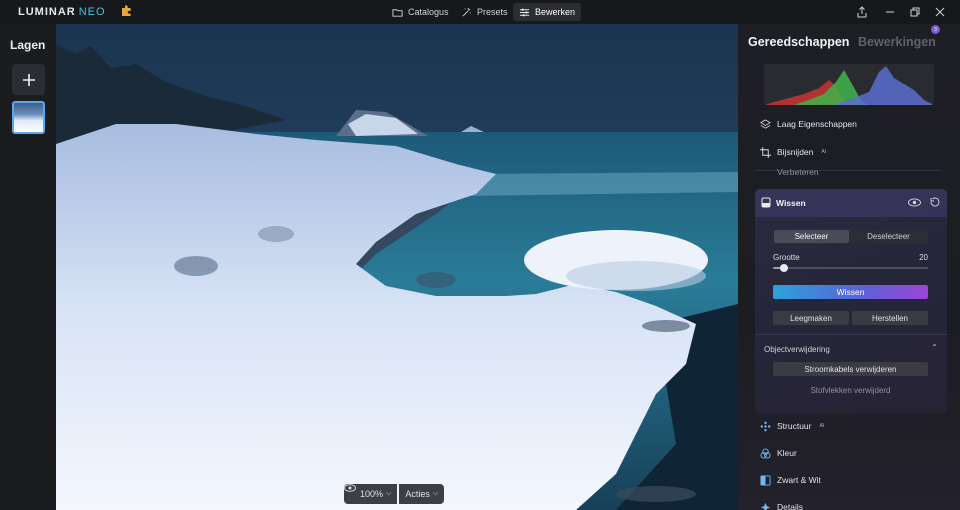 This screenshot has height=510, width=960. What do you see at coordinates (850, 390) in the screenshot?
I see `stofvlekken-status: Stofvlekken verwijderd` at bounding box center [850, 390].